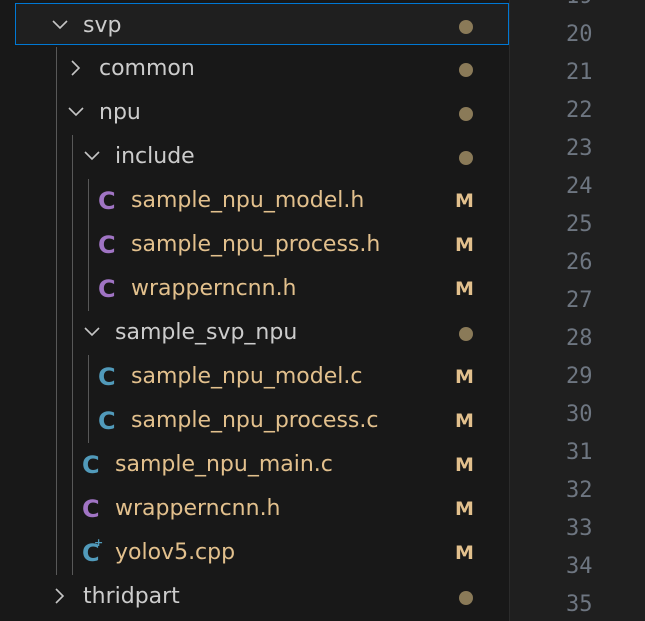 The image size is (645, 621). What do you see at coordinates (254, 596) in the screenshot?
I see `tree-item-thridpart: thridpart` at bounding box center [254, 596].